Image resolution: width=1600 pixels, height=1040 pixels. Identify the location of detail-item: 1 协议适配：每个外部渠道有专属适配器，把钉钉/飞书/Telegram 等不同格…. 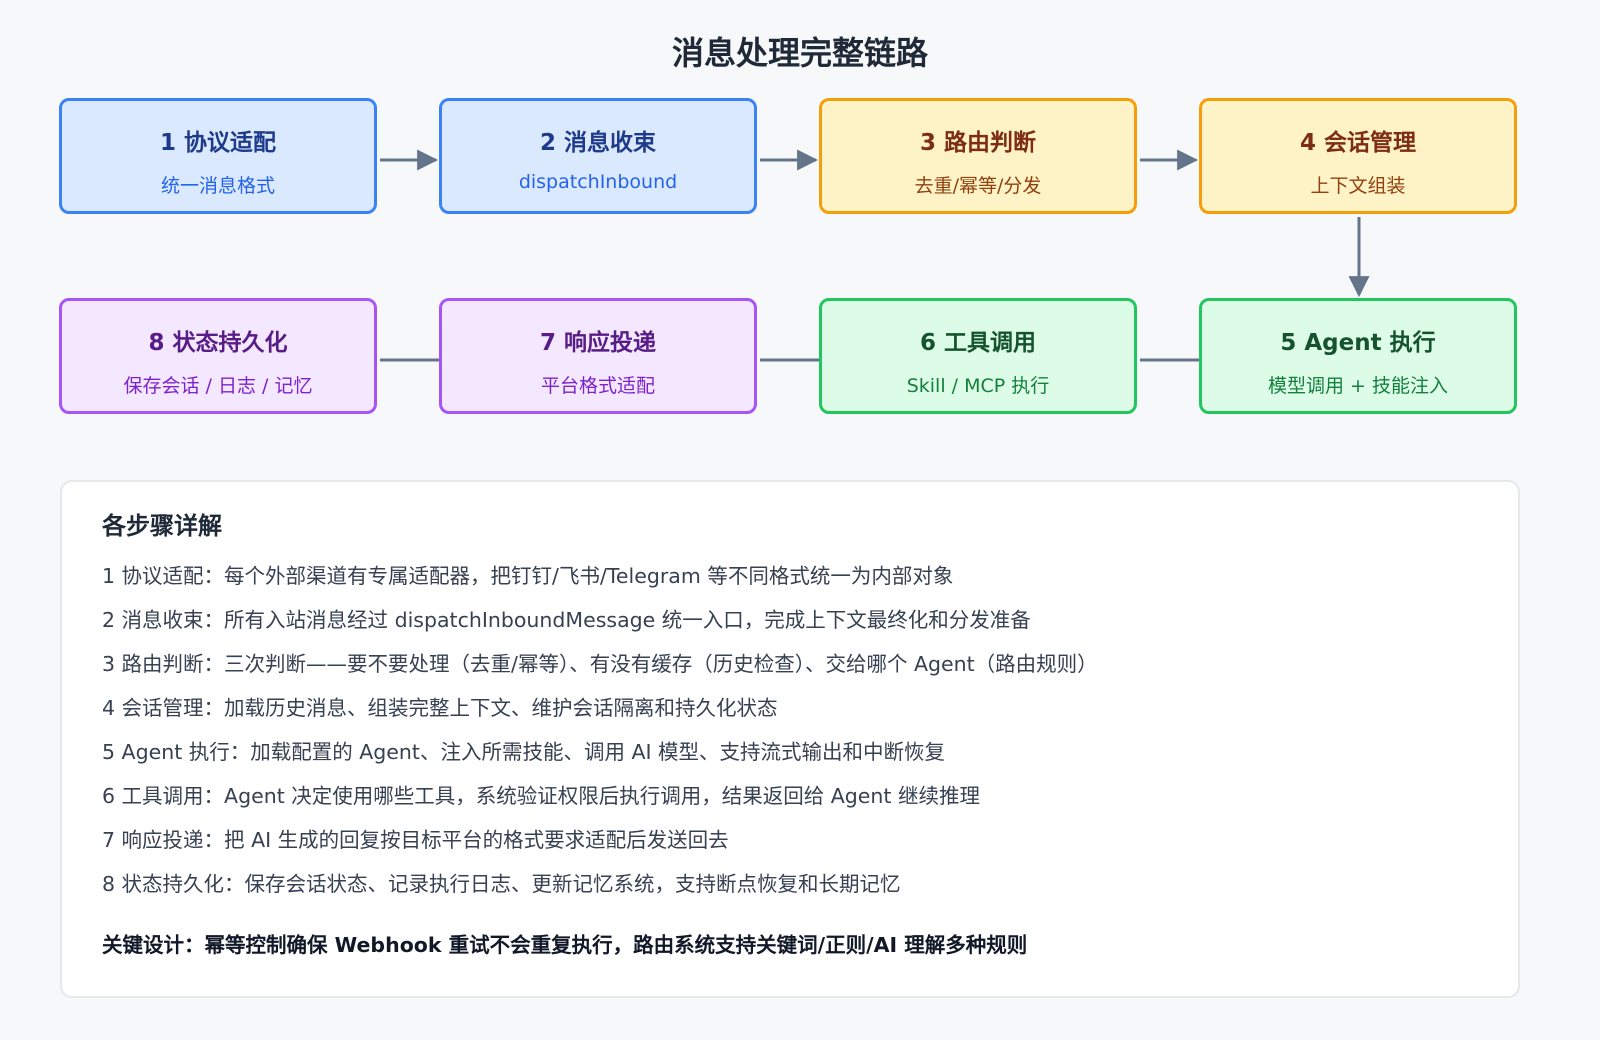
(528, 576).